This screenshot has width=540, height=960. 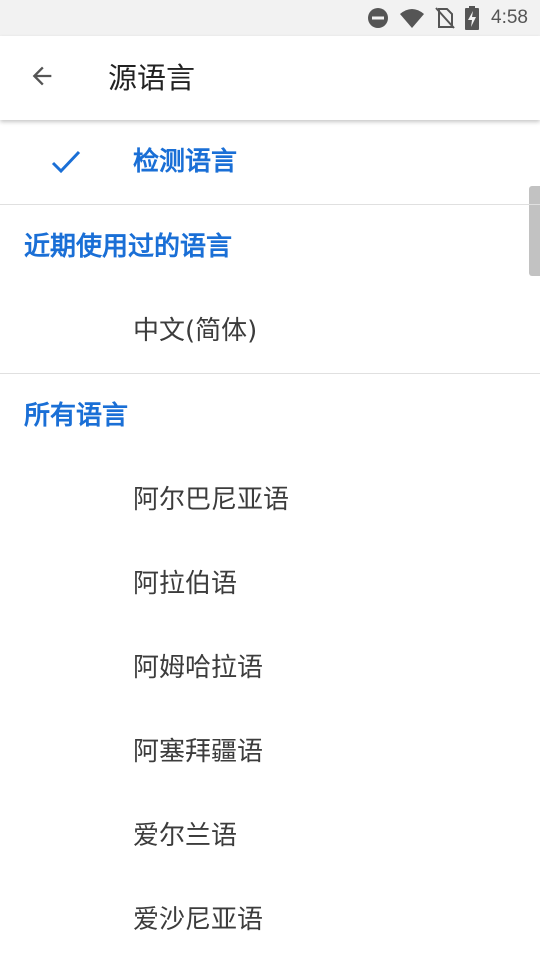 What do you see at coordinates (270, 78) in the screenshot?
I see `app-bar: 源语言` at bounding box center [270, 78].